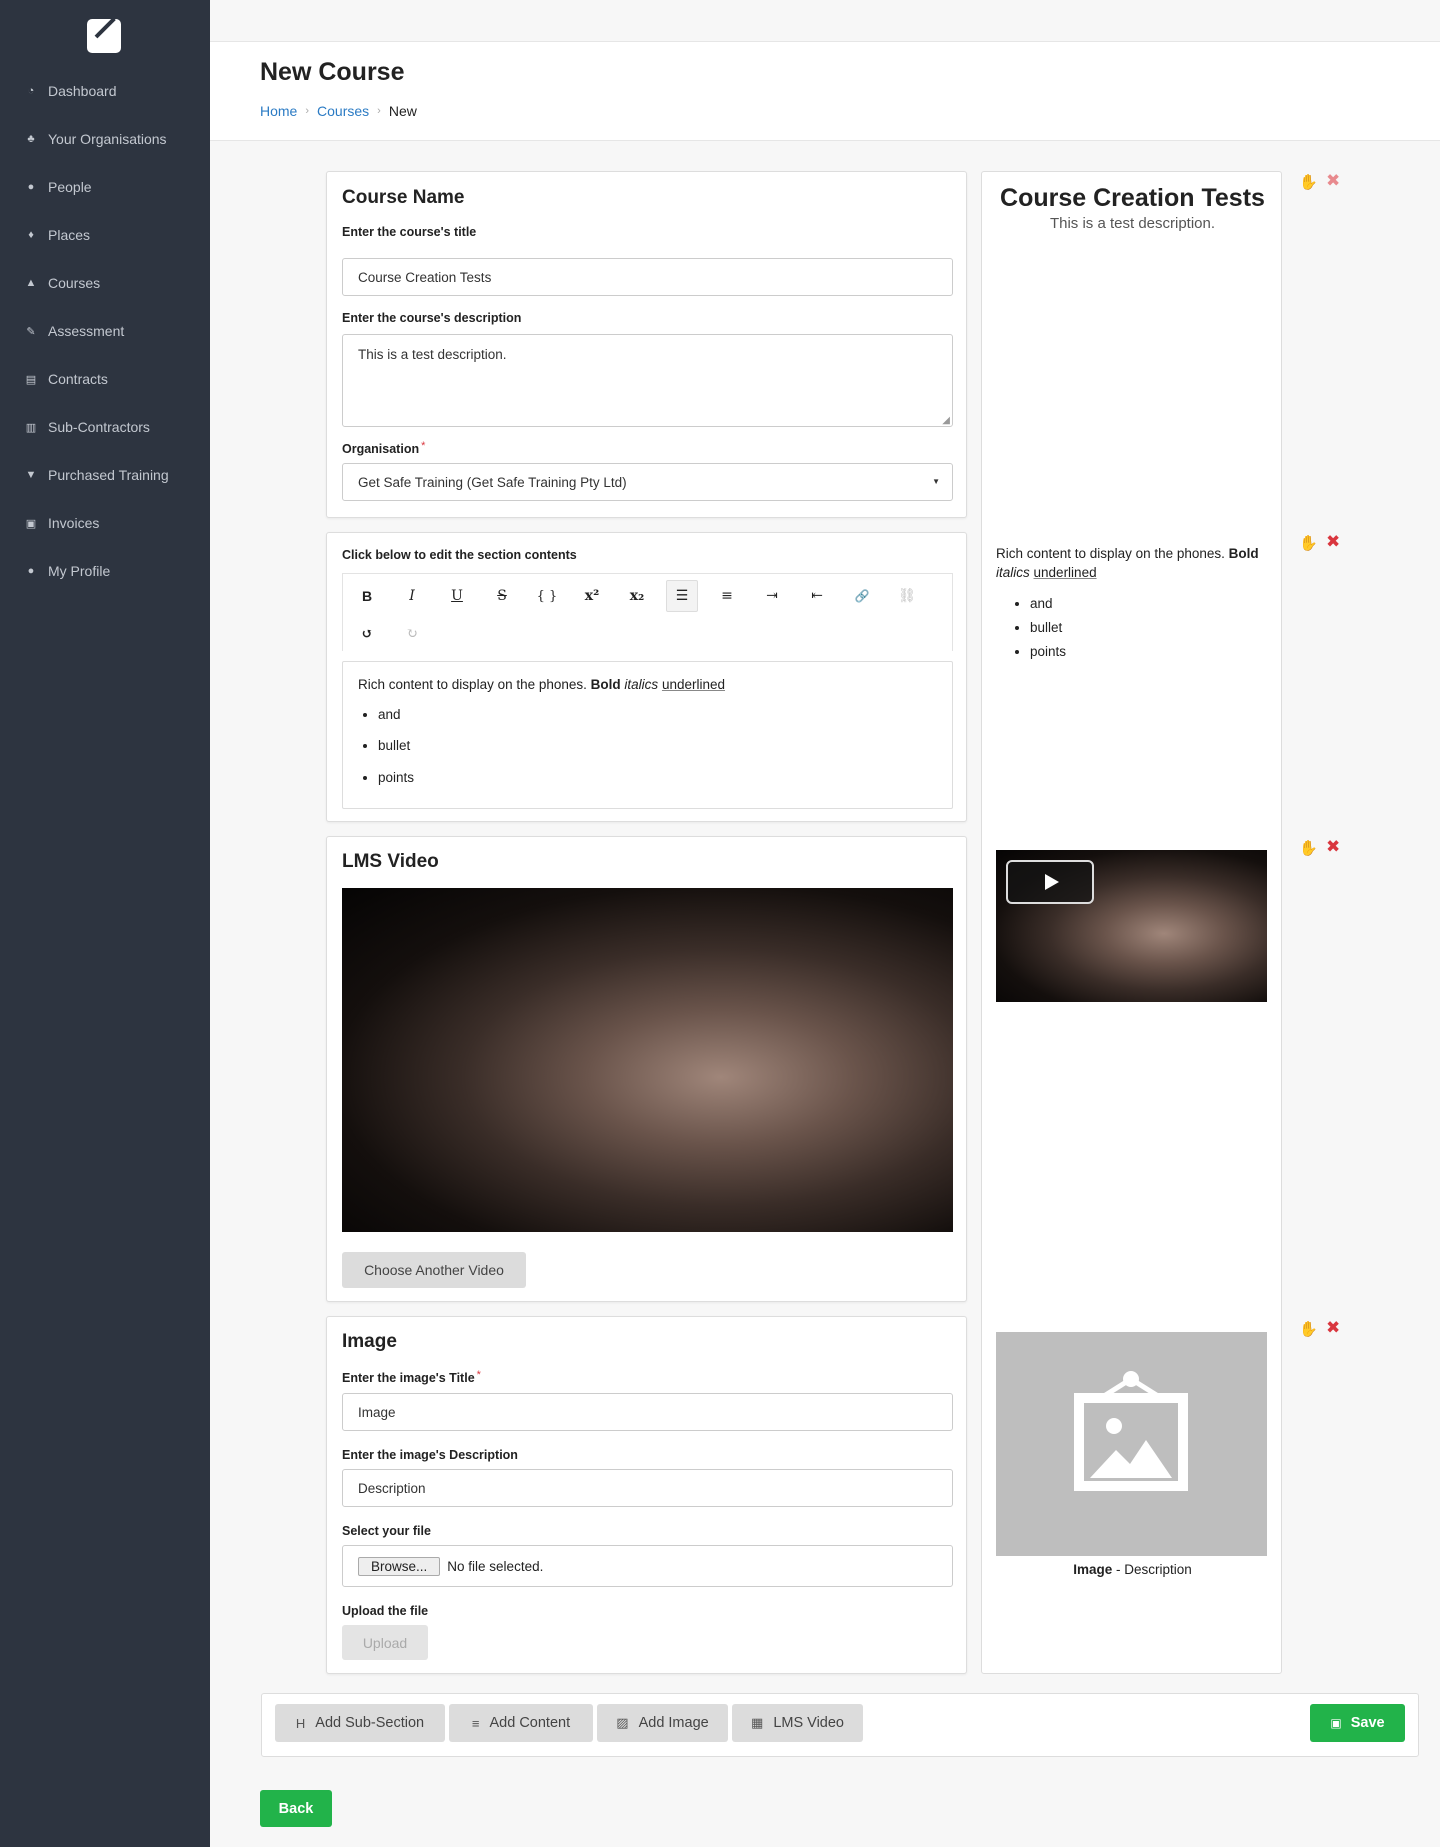  I want to click on list-item: bullet, so click(657, 746).